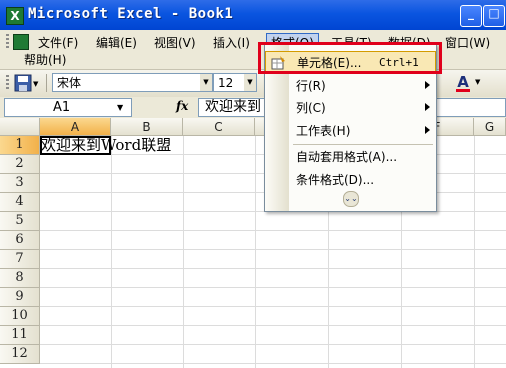 Image resolution: width=506 pixels, height=368 pixels. I want to click on menu-file: 文件(F), so click(58, 43).